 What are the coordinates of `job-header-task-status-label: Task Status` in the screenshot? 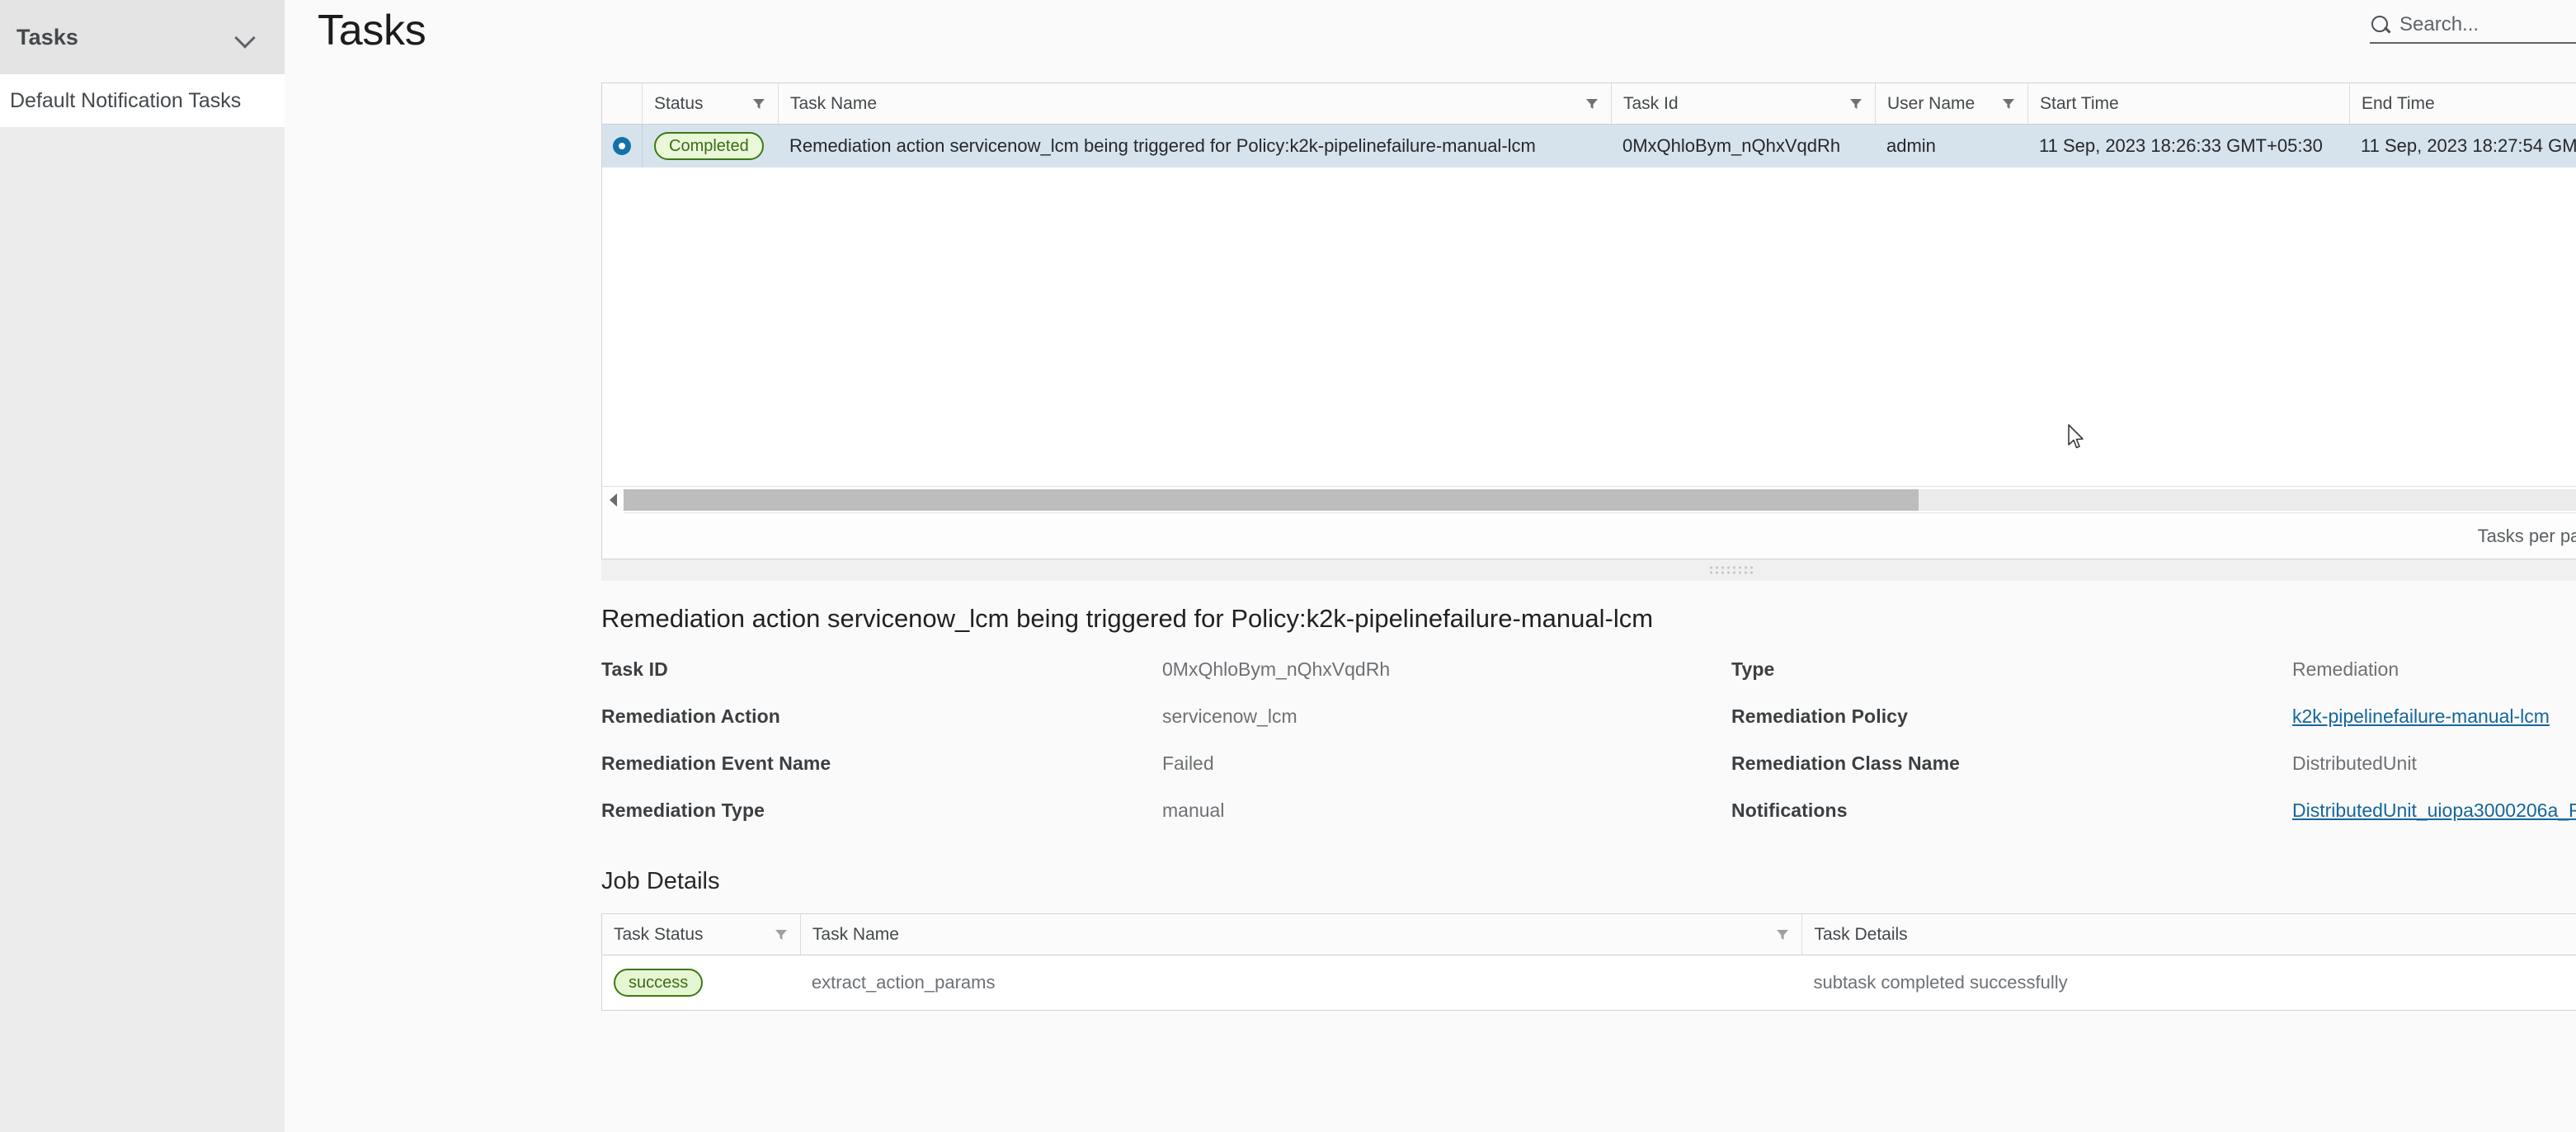 It's located at (659, 934).